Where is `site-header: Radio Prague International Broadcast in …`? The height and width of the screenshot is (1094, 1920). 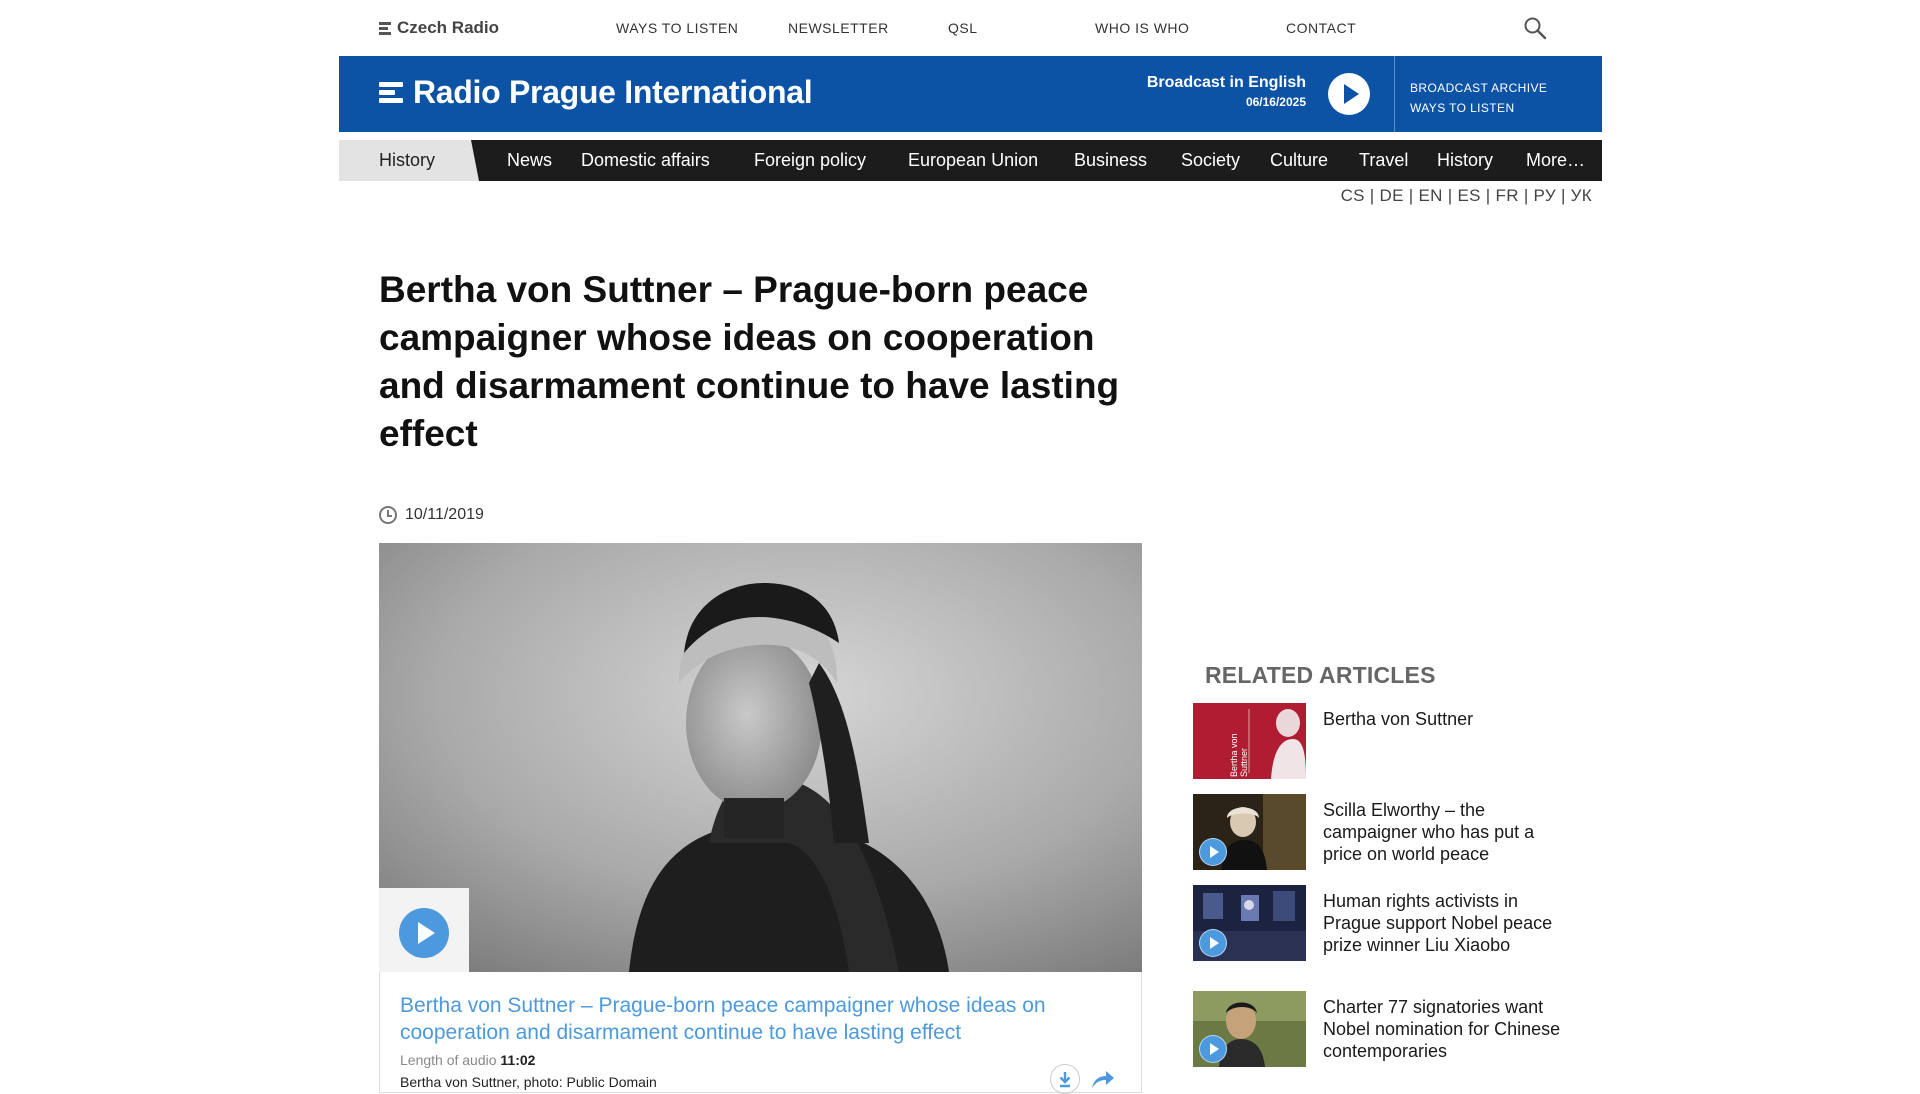 site-header: Radio Prague International Broadcast in … is located at coordinates (970, 94).